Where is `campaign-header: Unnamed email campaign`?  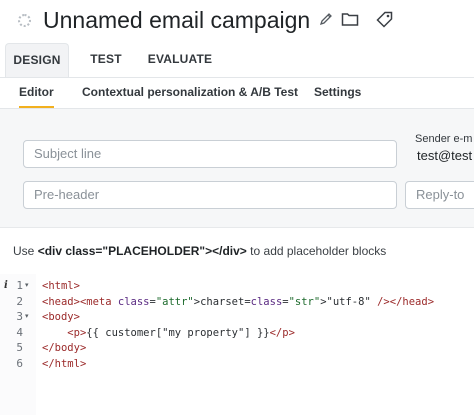
campaign-header: Unnamed email campaign is located at coordinates (237, 21).